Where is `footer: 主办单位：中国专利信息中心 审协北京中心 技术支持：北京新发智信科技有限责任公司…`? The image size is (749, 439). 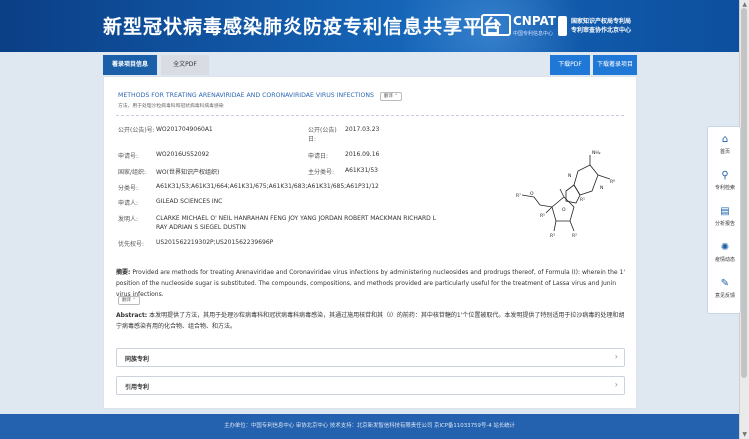
footer: 主办单位：中国专利信息中心 审协北京中心 技术支持：北京新发智信科技有限责任公司… is located at coordinates (369, 426).